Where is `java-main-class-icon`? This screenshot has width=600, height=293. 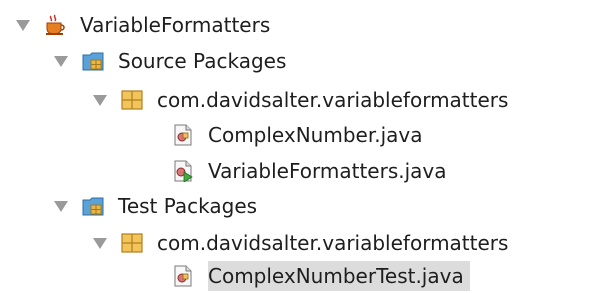
java-main-class-icon is located at coordinates (183, 171).